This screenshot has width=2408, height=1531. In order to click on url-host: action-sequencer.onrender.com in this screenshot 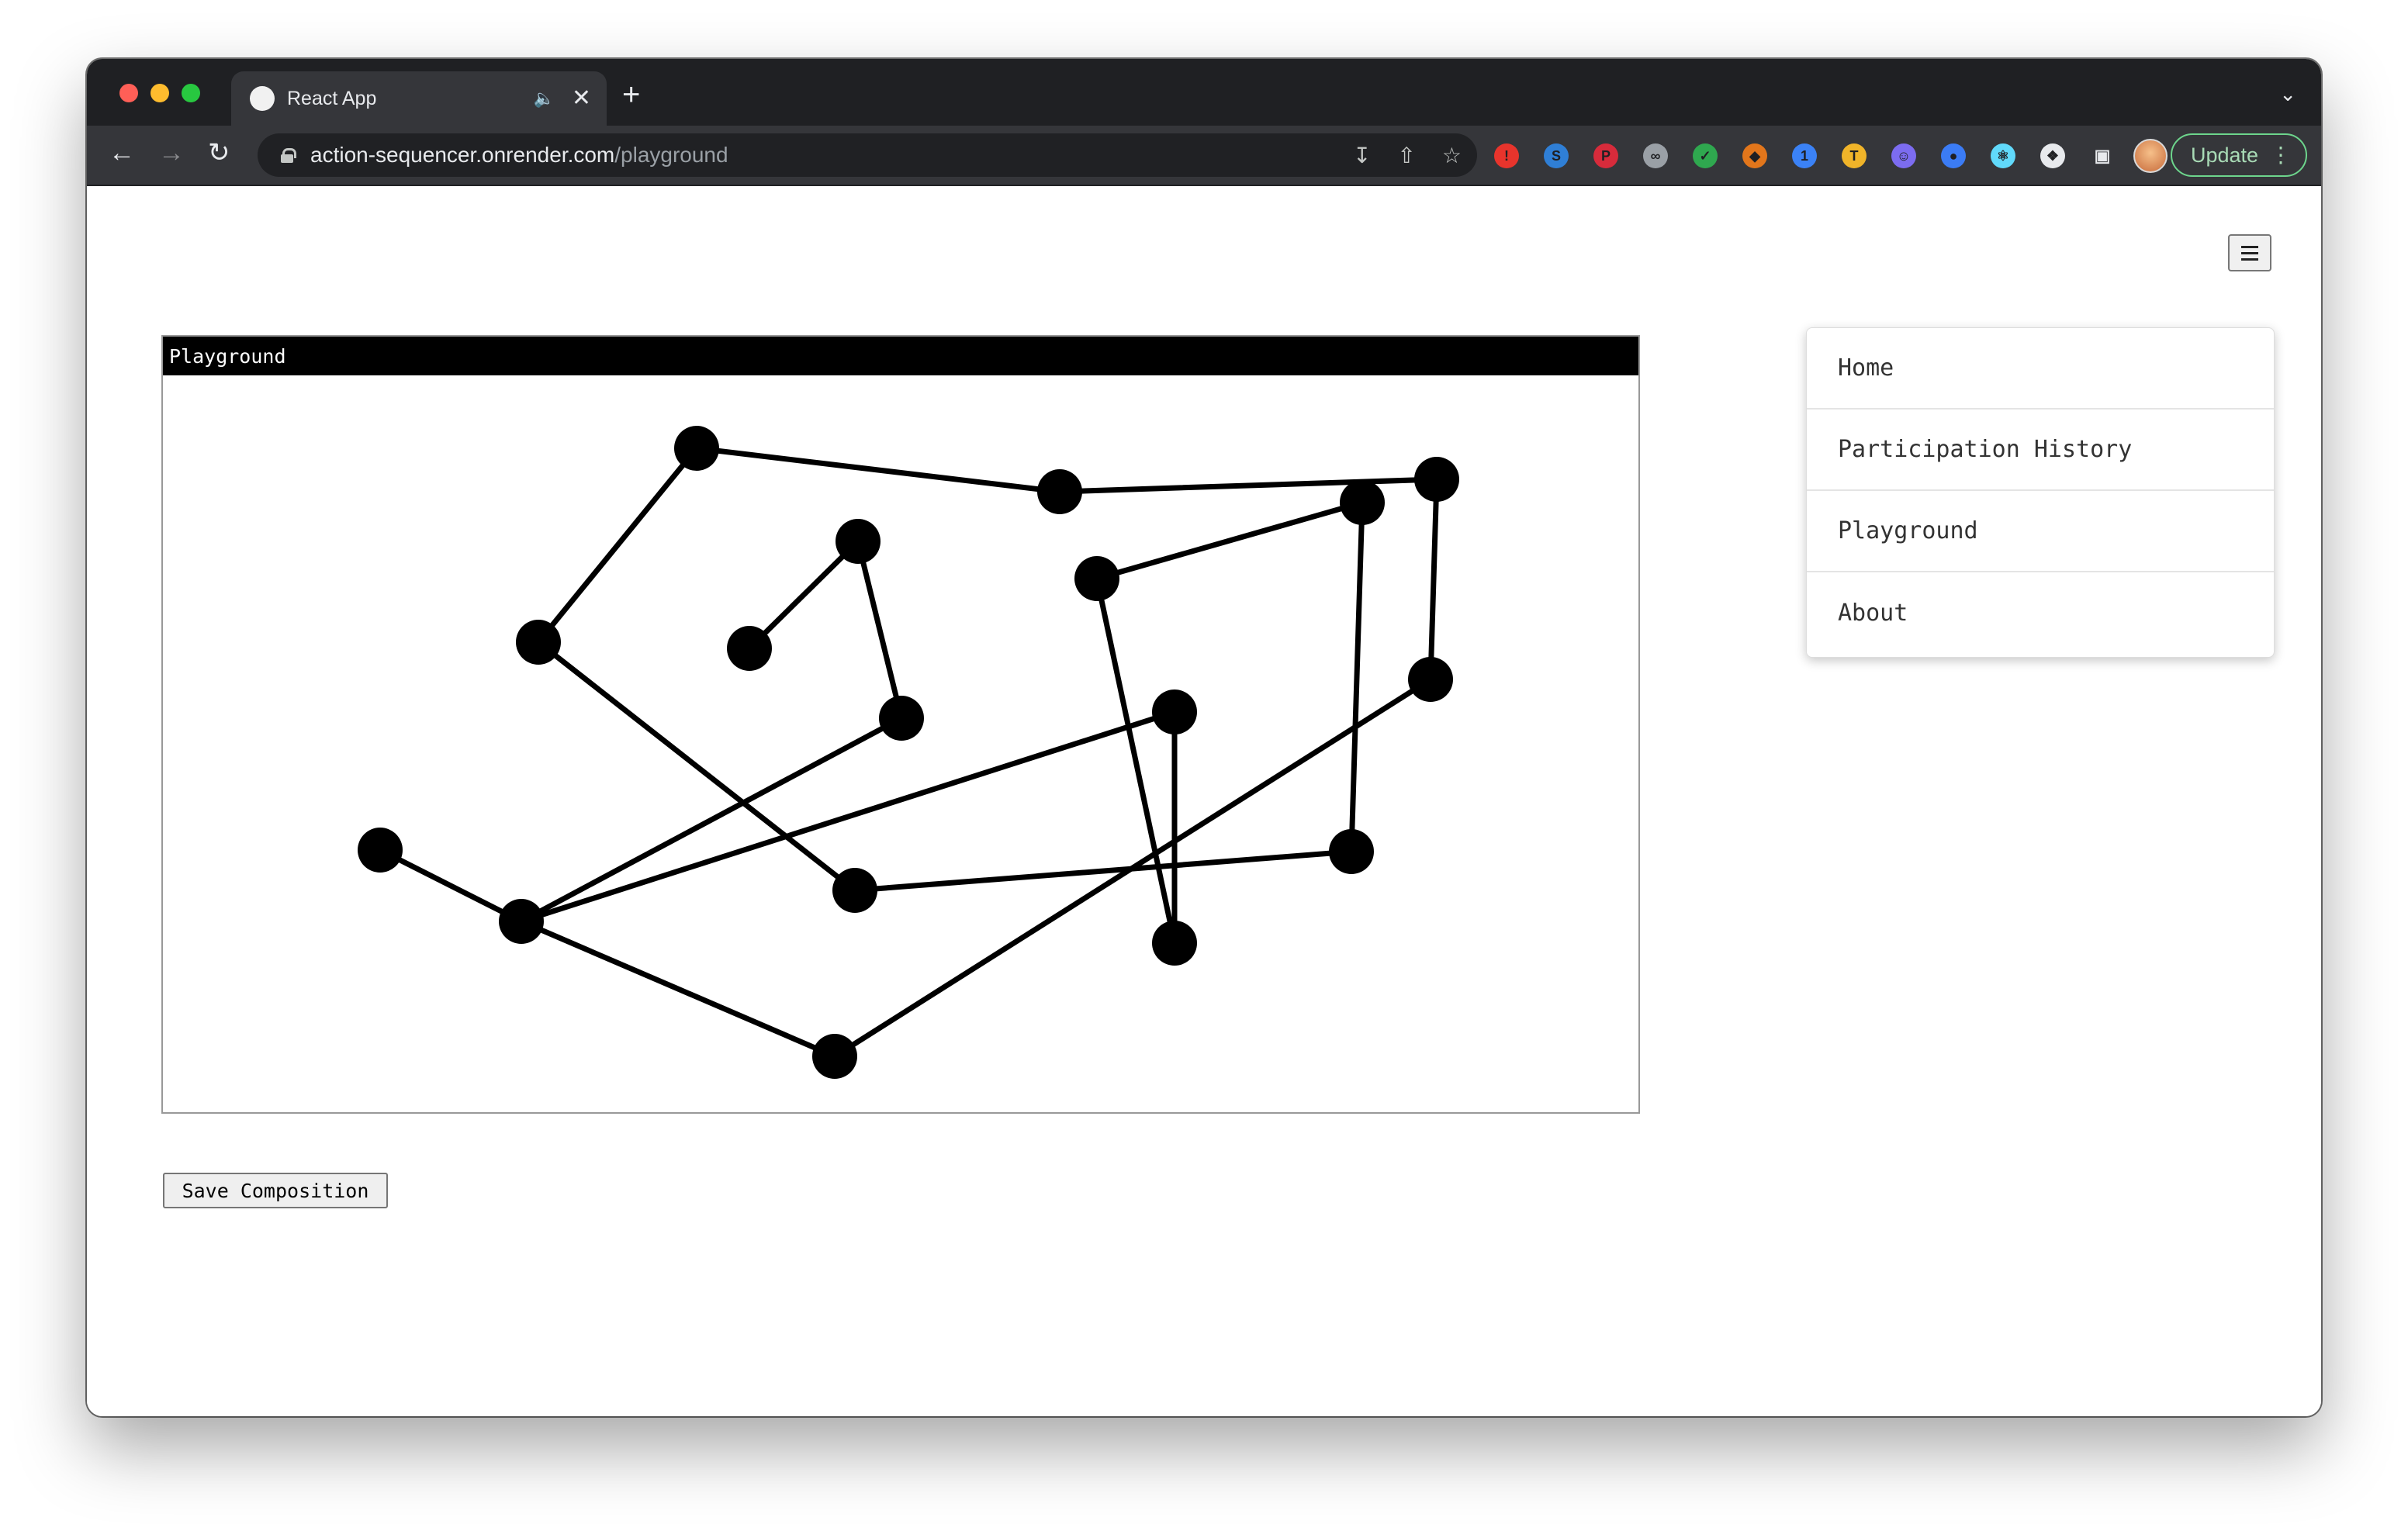, I will do `click(462, 155)`.